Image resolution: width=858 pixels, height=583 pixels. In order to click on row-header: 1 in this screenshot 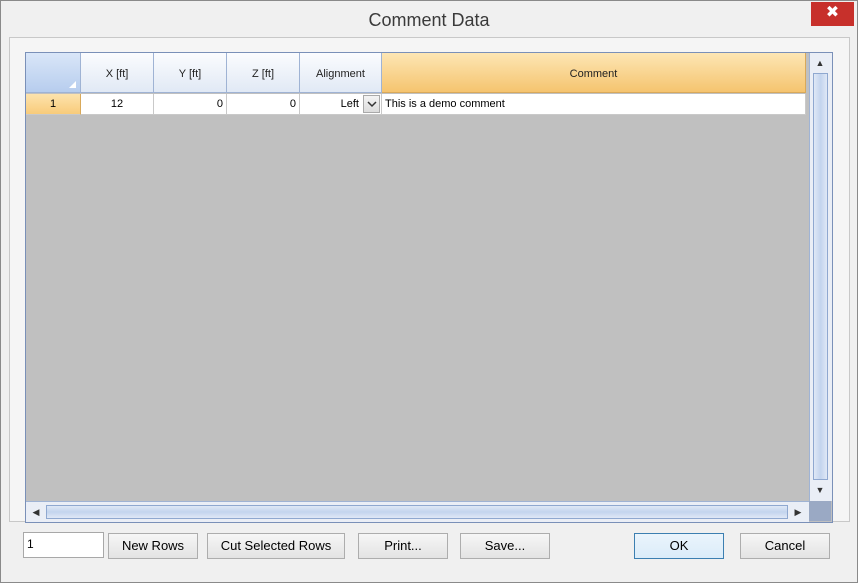, I will do `click(53, 104)`.